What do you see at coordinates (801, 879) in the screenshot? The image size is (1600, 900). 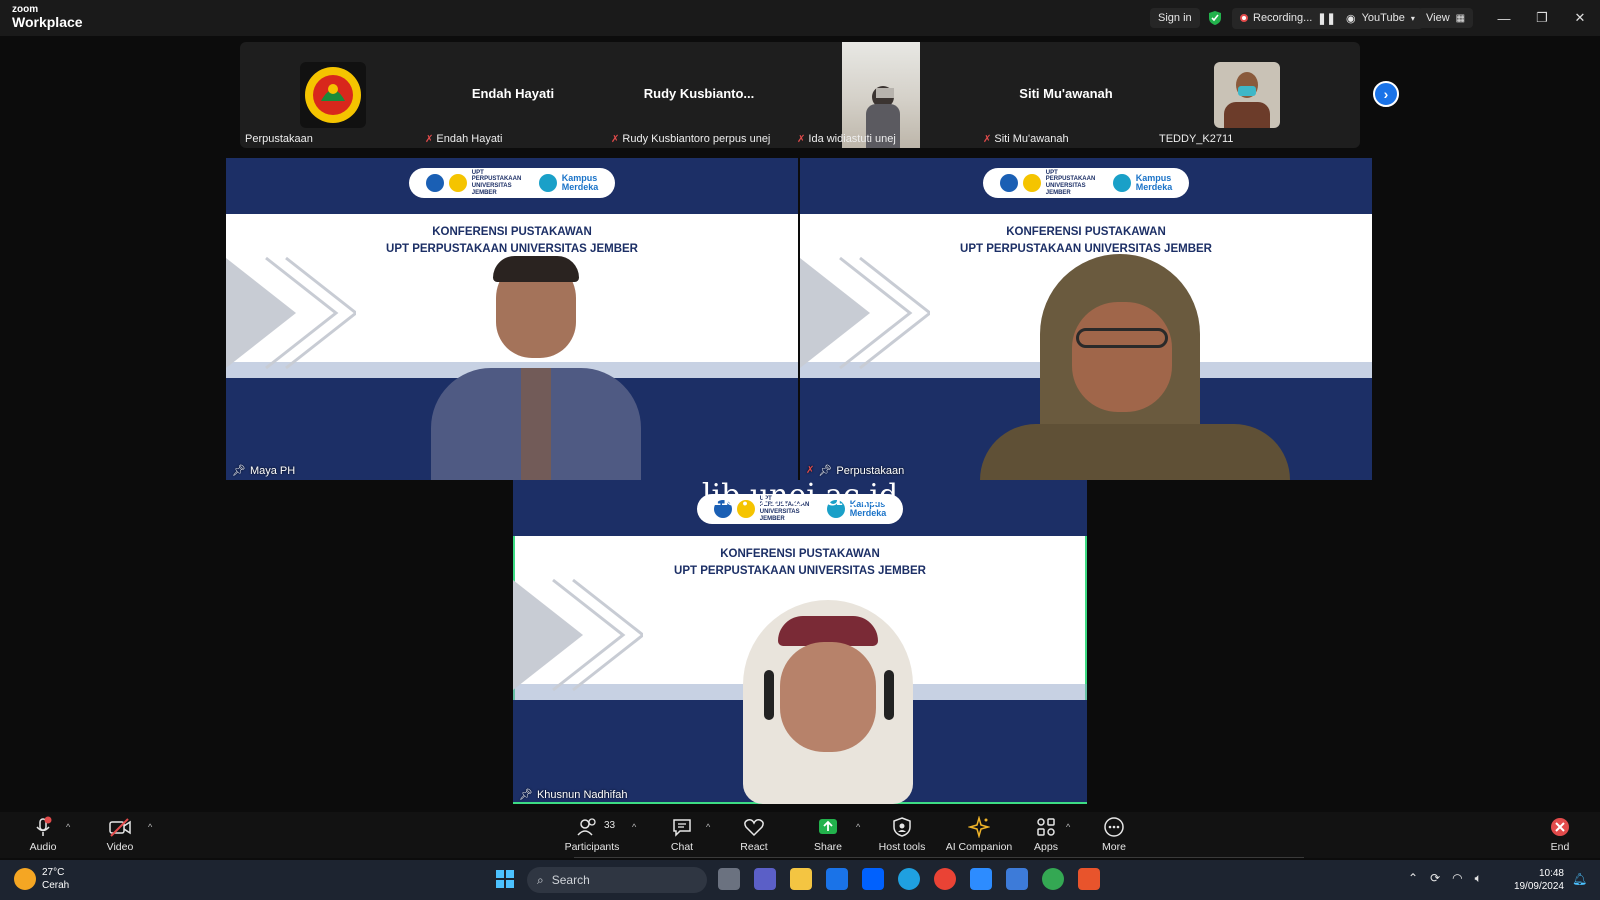 I see `file-explorer-icon` at bounding box center [801, 879].